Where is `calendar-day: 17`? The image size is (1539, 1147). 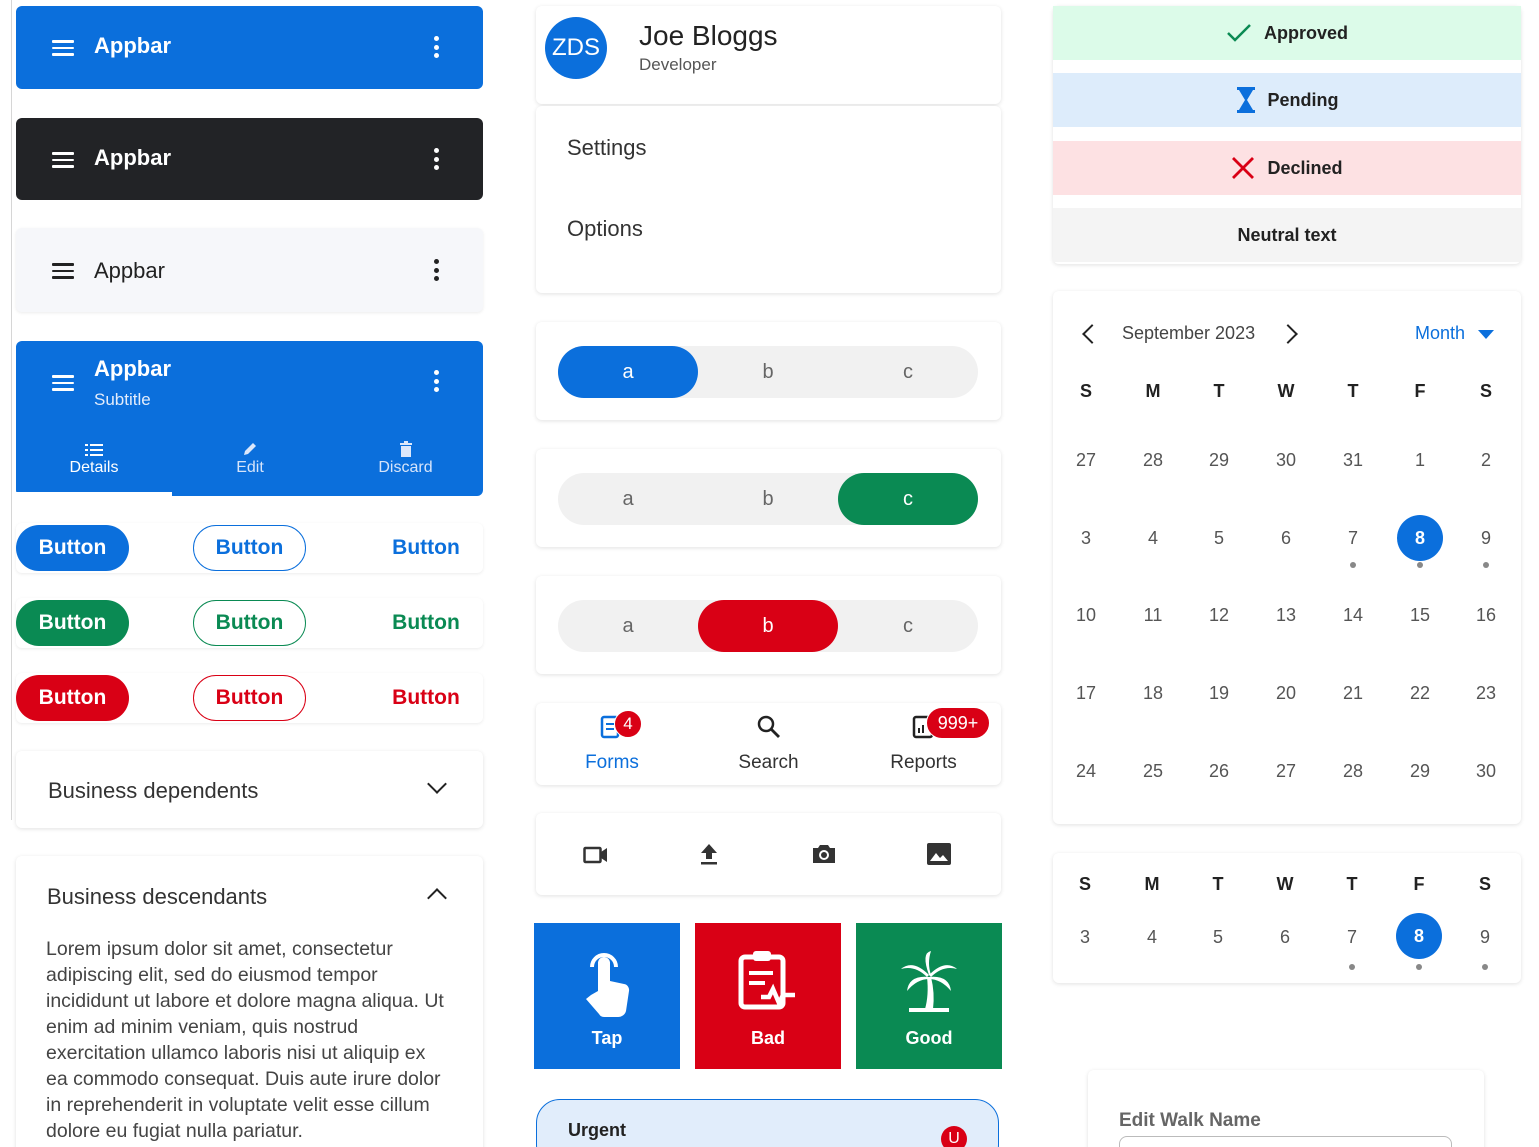
calendar-day: 17 is located at coordinates (1086, 693).